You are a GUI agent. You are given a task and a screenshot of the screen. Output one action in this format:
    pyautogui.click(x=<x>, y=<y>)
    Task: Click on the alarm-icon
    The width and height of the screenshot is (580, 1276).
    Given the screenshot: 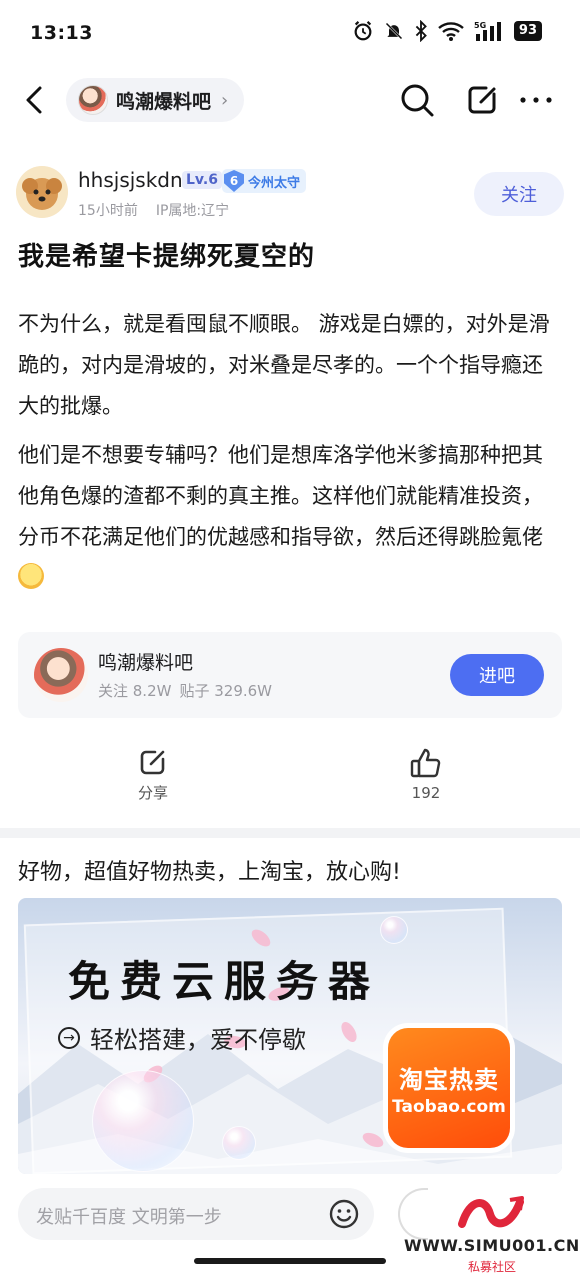 What is the action you would take?
    pyautogui.click(x=363, y=31)
    